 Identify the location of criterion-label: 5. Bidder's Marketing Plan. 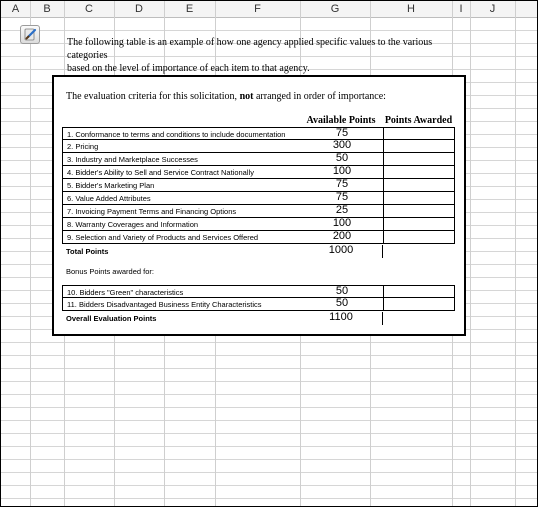
(111, 185).